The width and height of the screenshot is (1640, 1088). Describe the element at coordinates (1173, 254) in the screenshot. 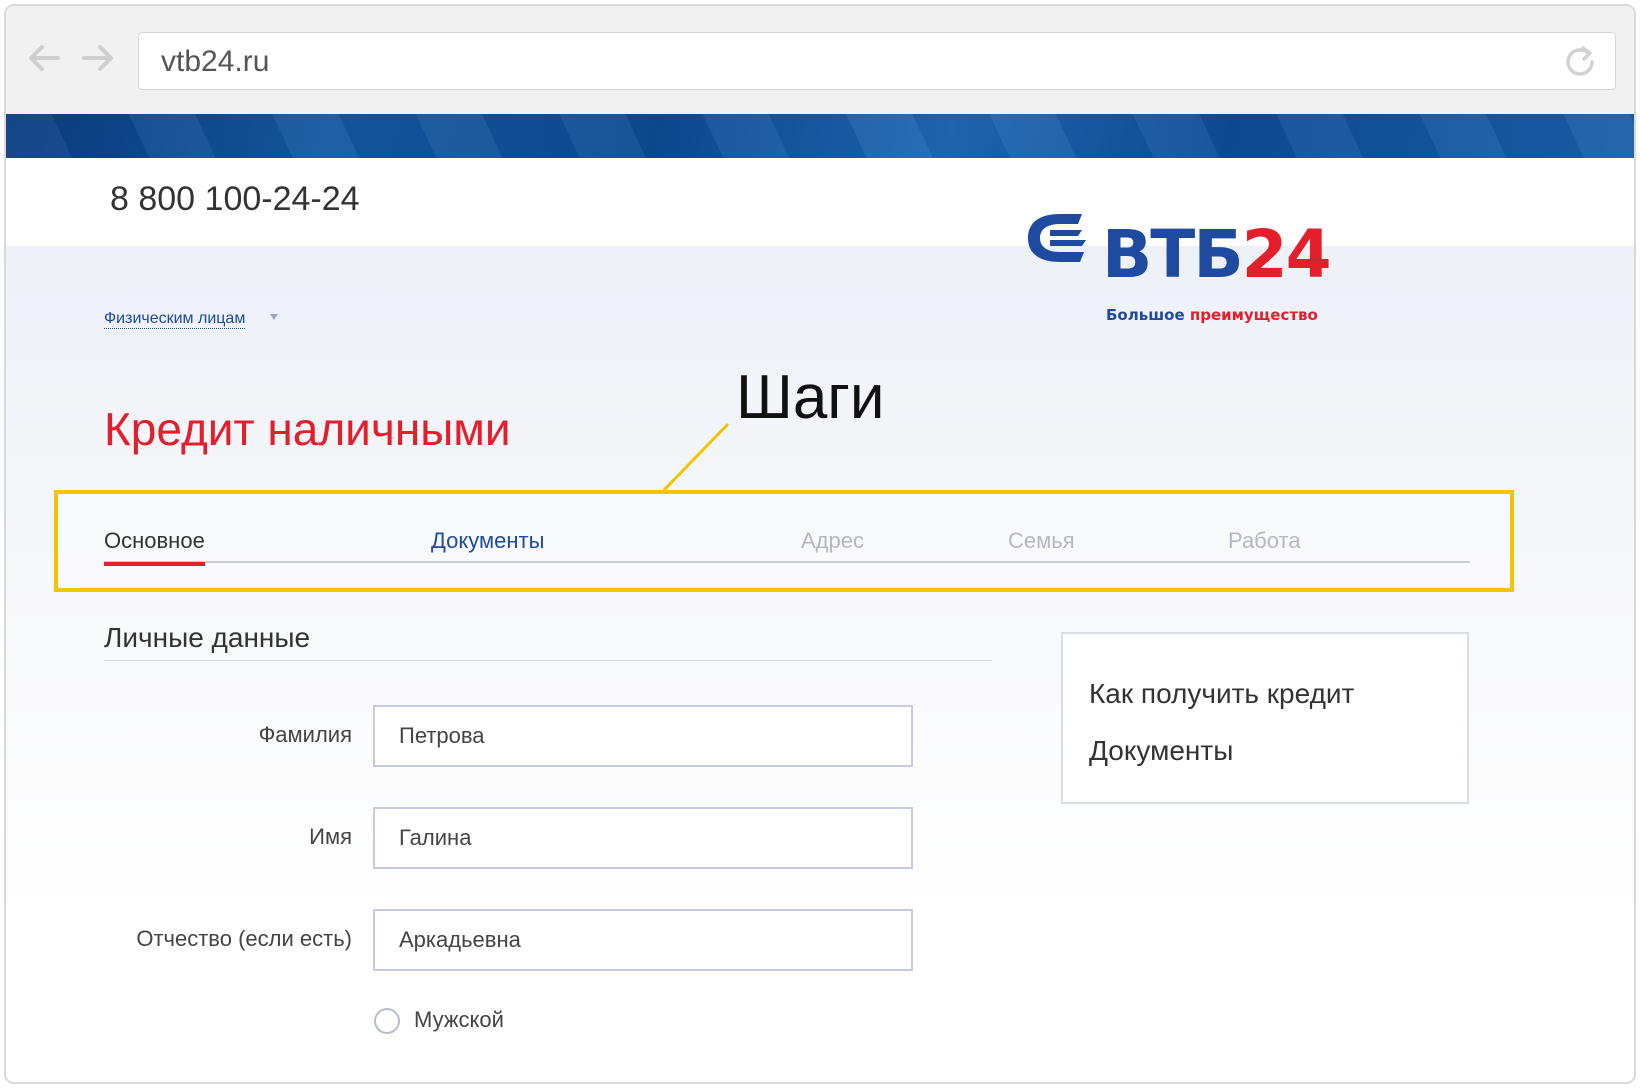

I see `logo-word-vtb: ВТБ` at that location.